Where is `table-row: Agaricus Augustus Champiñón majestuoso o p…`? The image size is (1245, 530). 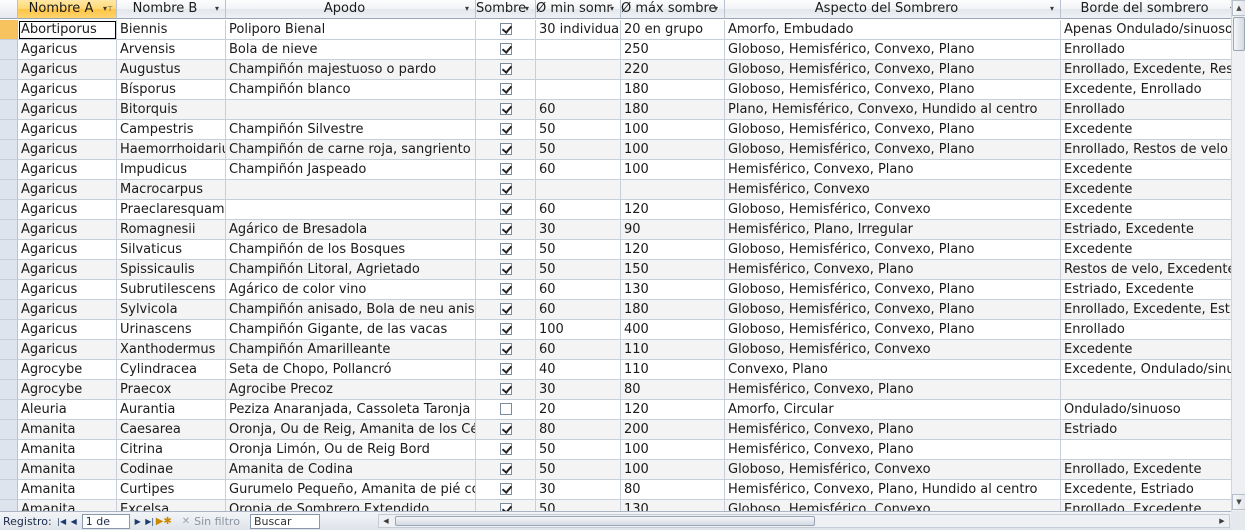
table-row: Agaricus Augustus Champiñón majestuoso o p… is located at coordinates (615, 70).